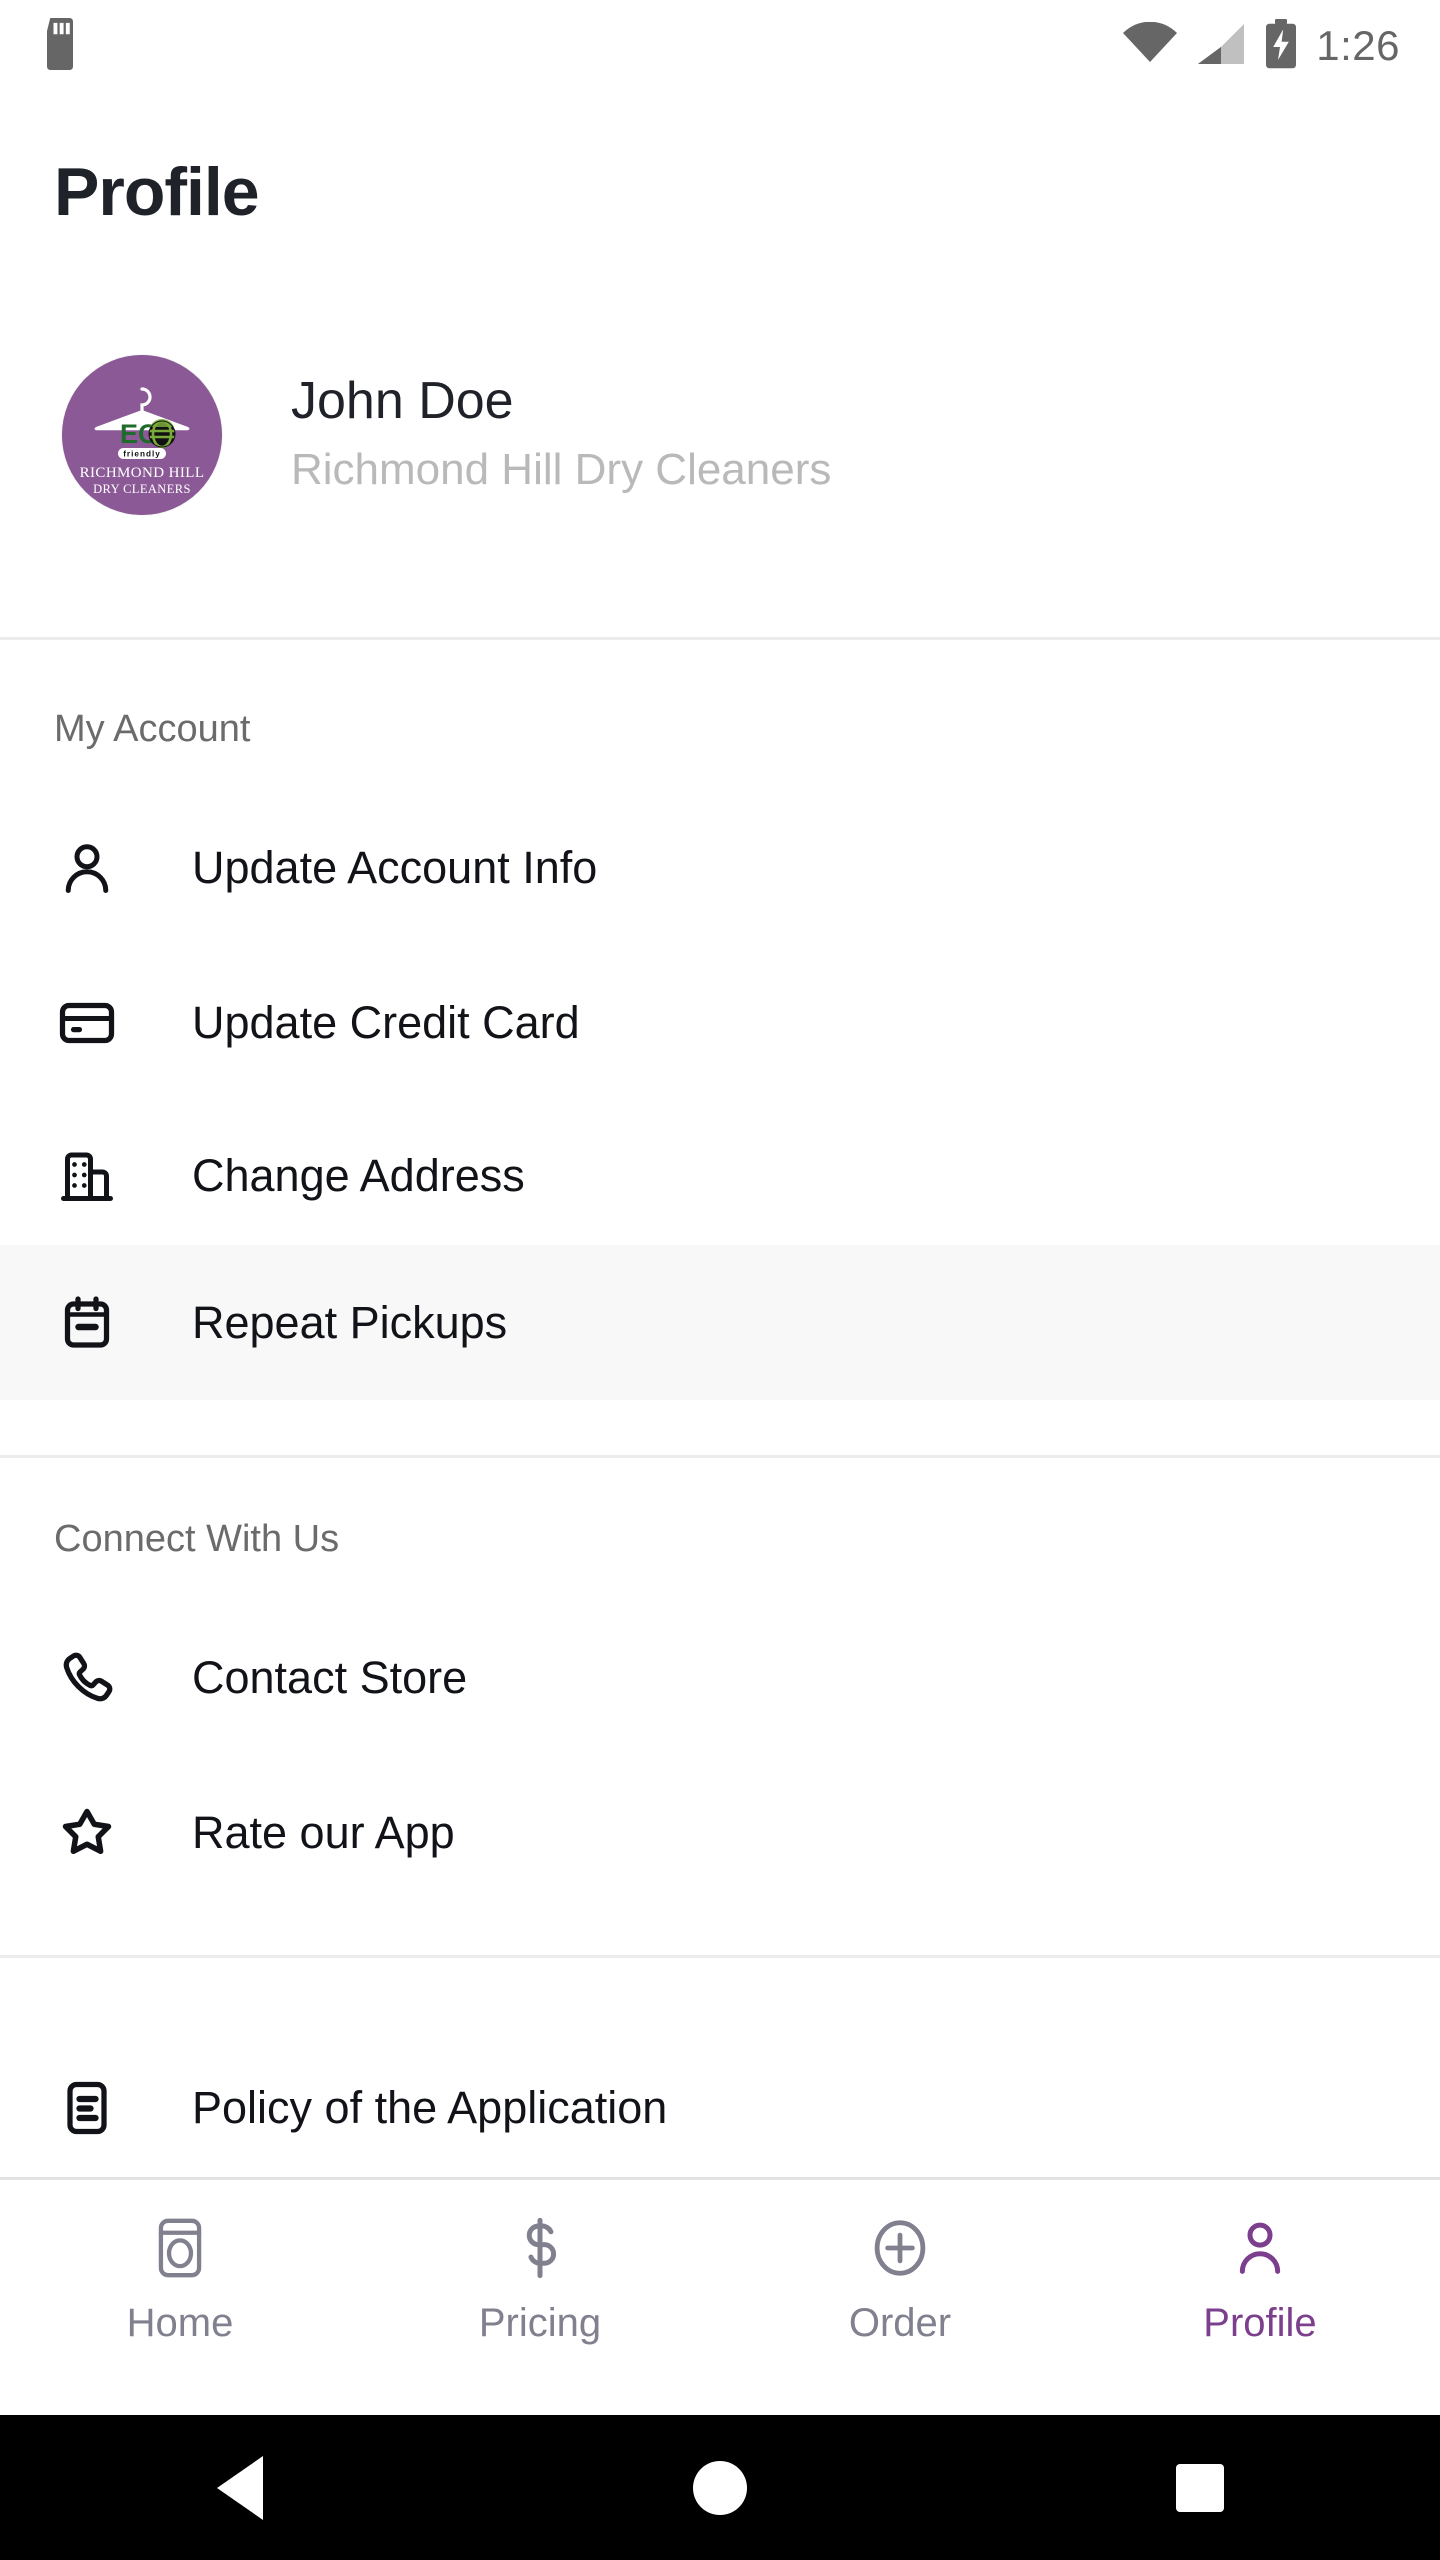 The image size is (1440, 2560). What do you see at coordinates (1221, 46) in the screenshot?
I see `cellular-signal-icon` at bounding box center [1221, 46].